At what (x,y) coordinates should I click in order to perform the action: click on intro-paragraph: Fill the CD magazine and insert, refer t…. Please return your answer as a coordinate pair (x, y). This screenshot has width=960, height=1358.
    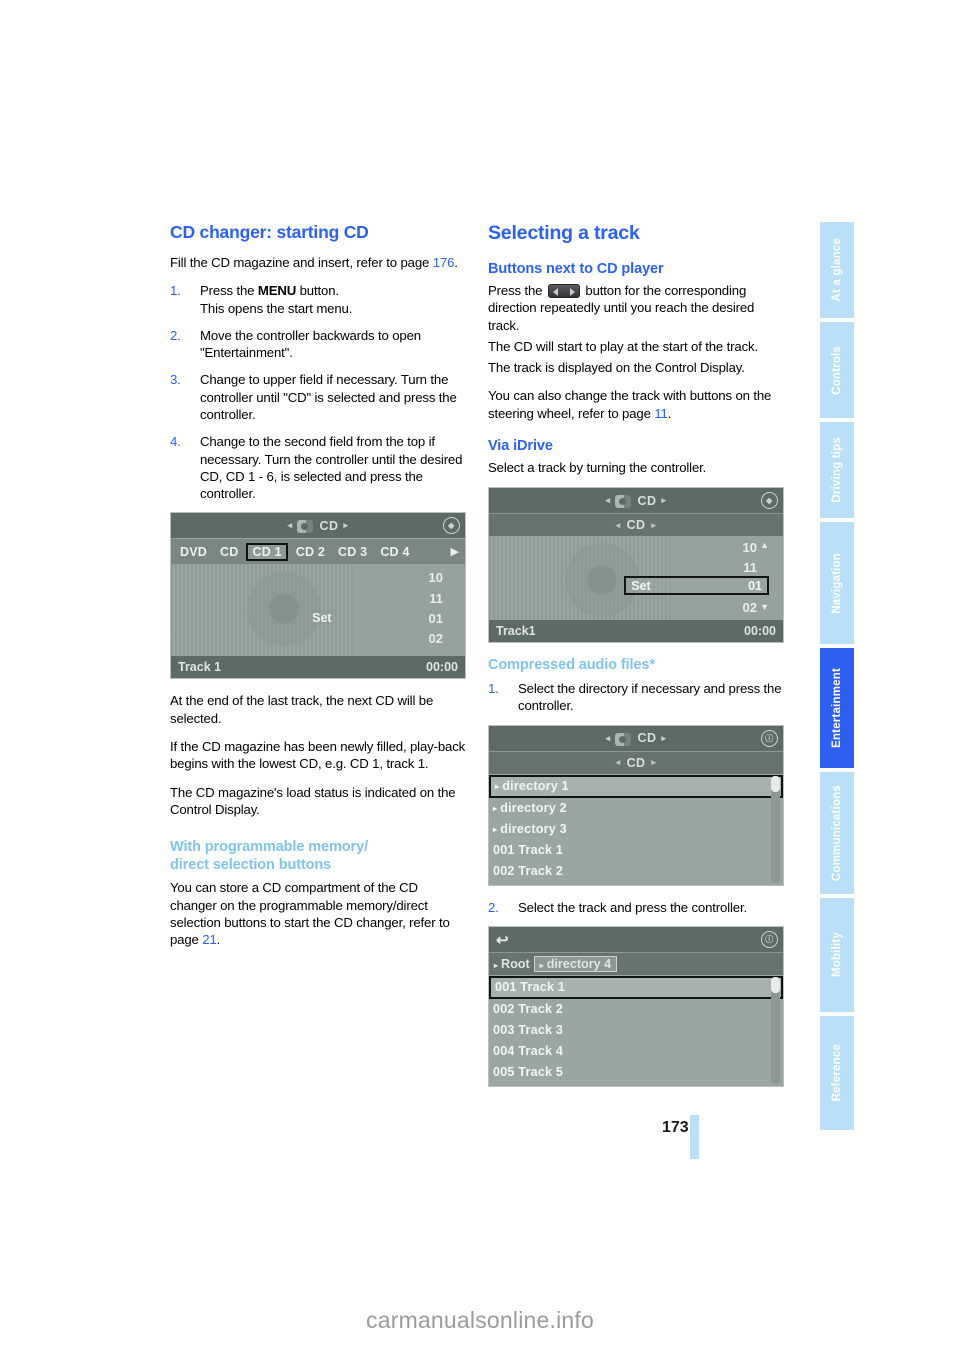
    Looking at the image, I should click on (318, 262).